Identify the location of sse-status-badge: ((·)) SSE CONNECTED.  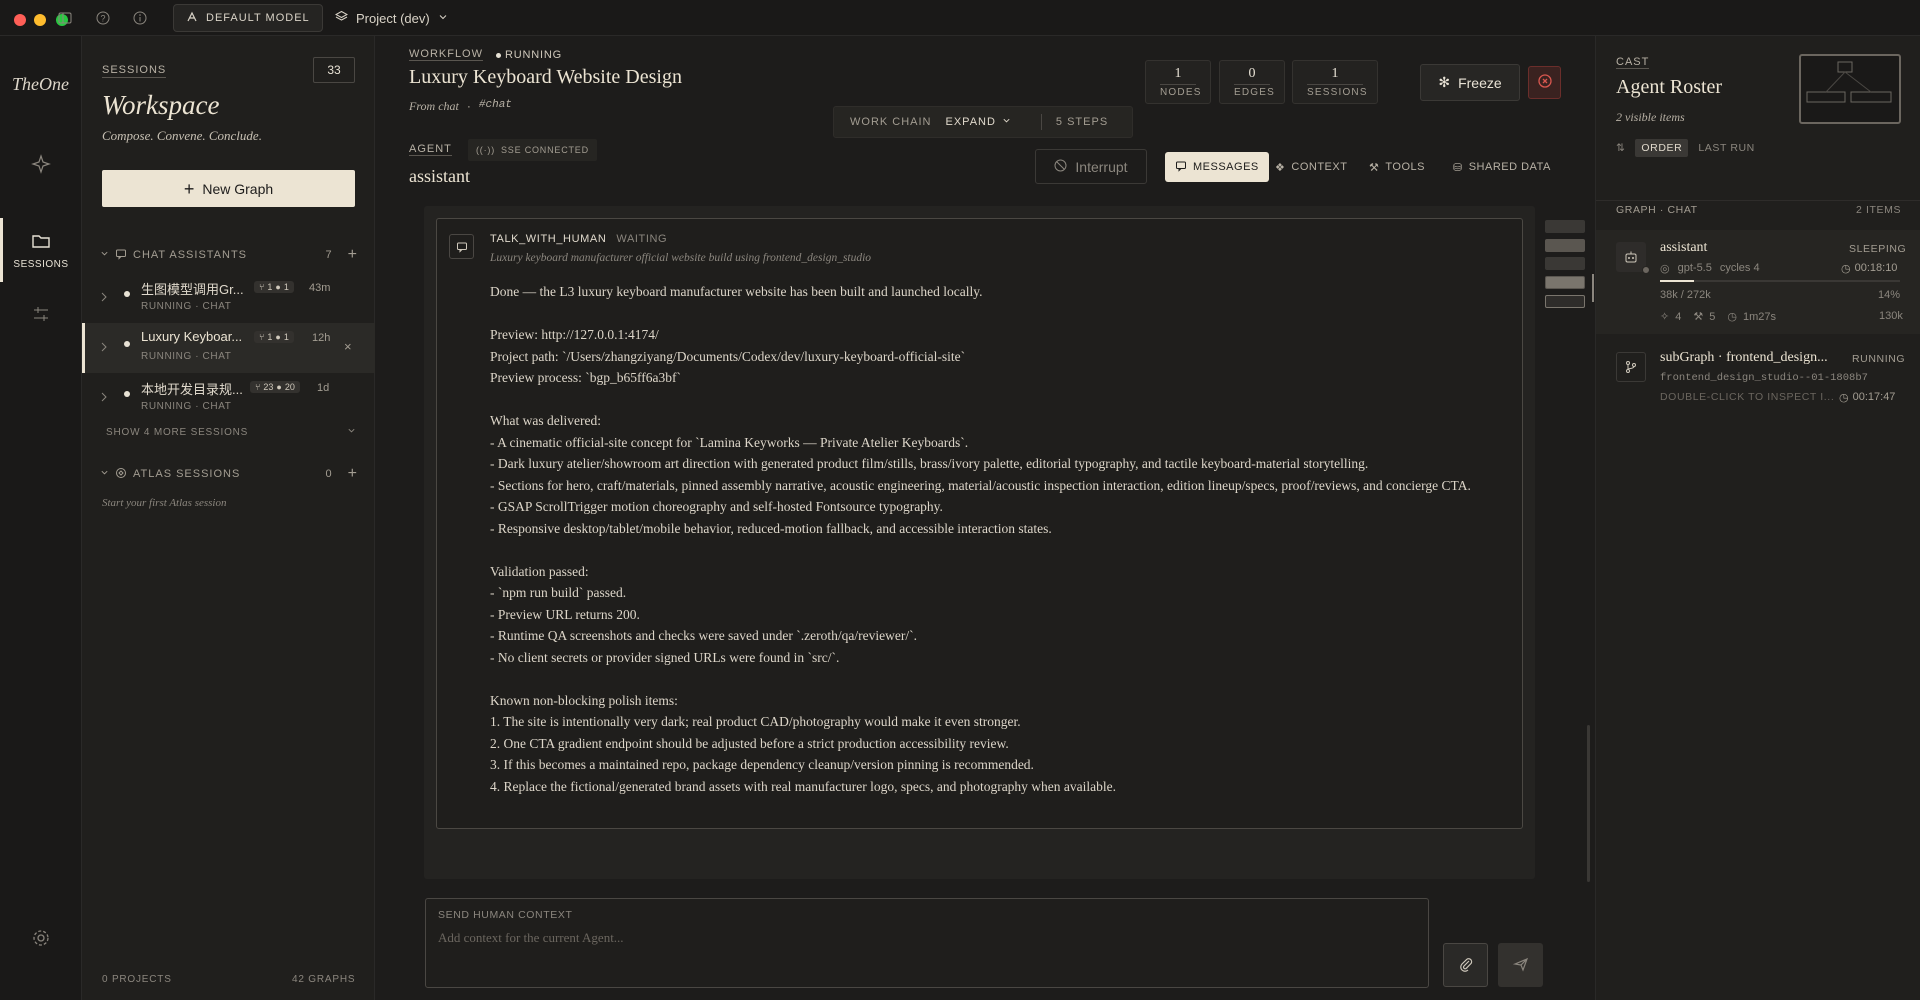
(532, 150).